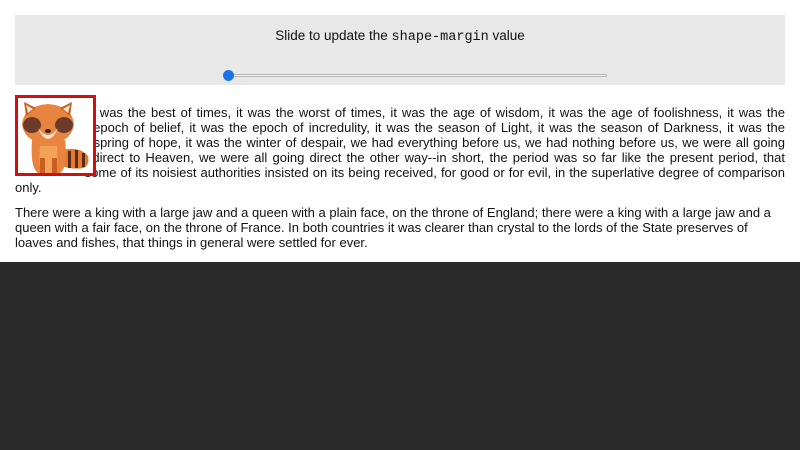  Describe the element at coordinates (440, 37) in the screenshot. I see `slider-label-code: shape-margin` at that location.